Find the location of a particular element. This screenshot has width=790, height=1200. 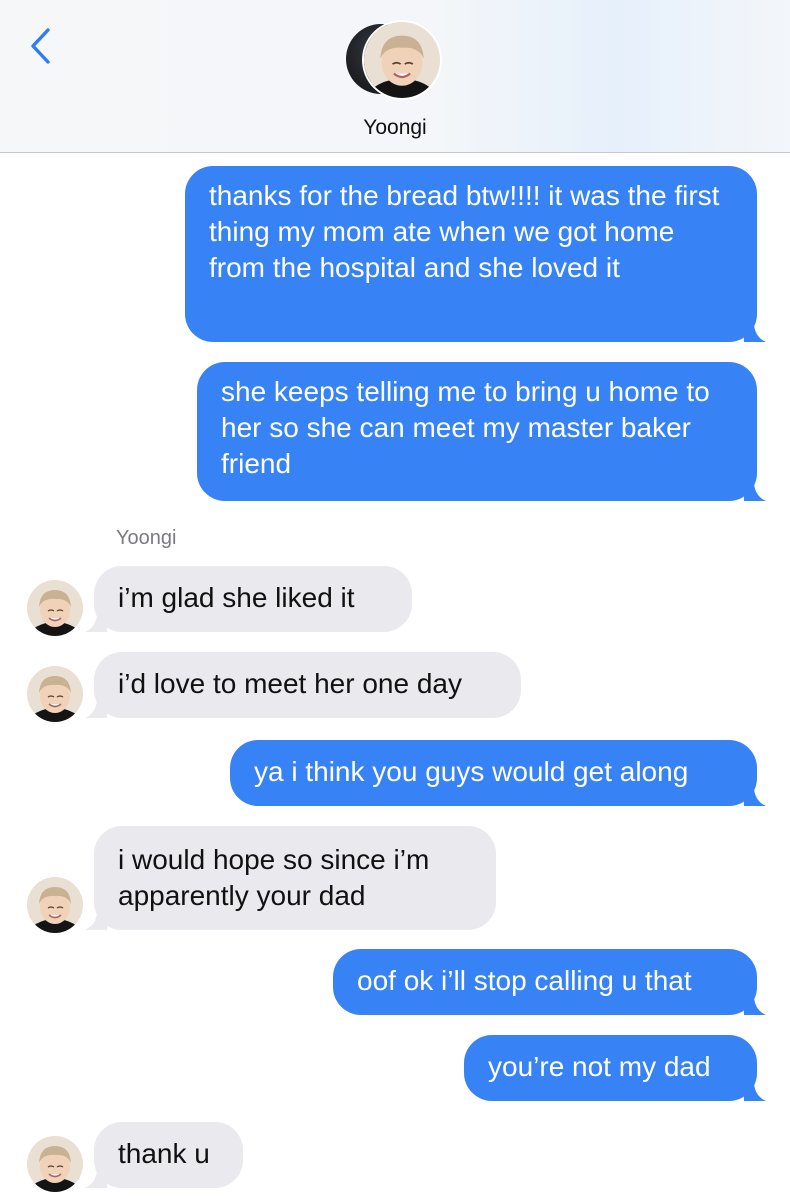

sender-name-label: Yoongi is located at coordinates (146, 538).